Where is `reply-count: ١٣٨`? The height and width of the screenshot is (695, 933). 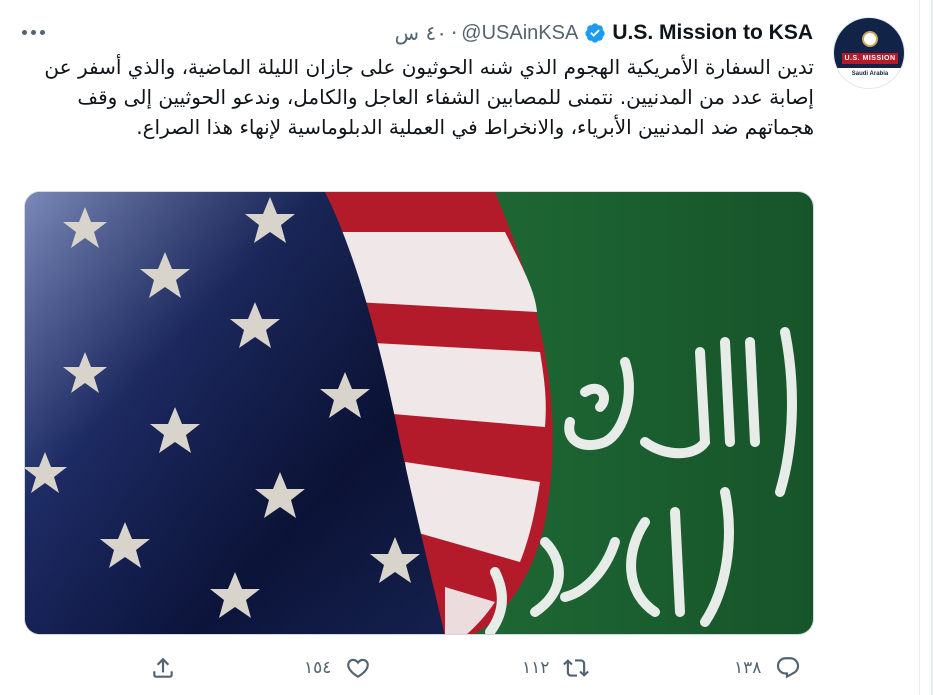
reply-count: ١٣٨ is located at coordinates (748, 668).